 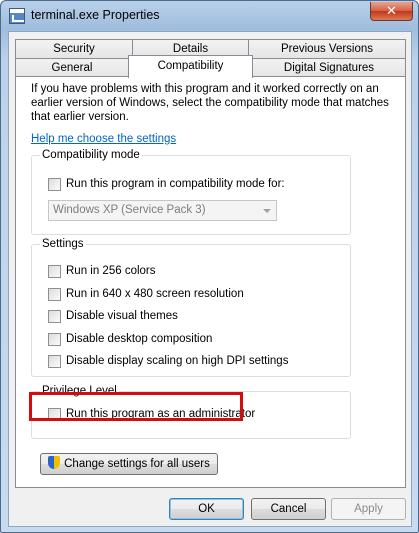 I want to click on run-as-admin-checkbox, so click(x=54, y=414).